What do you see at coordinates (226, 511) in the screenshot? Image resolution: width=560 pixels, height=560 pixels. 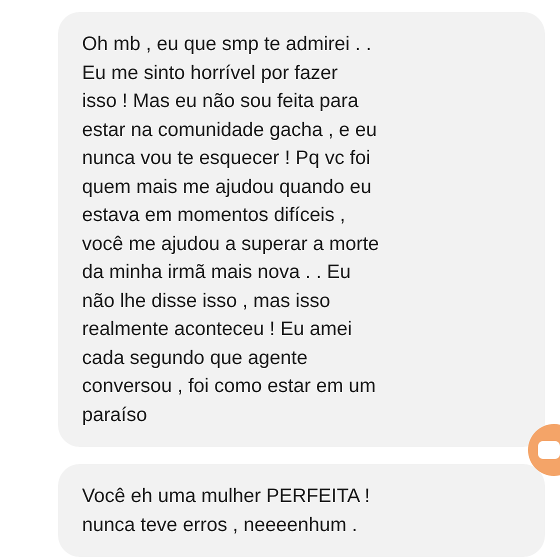 I see `message-text: Você eh uma mulher PERFEITA ! nunca teve erros , neeeenhum .` at bounding box center [226, 511].